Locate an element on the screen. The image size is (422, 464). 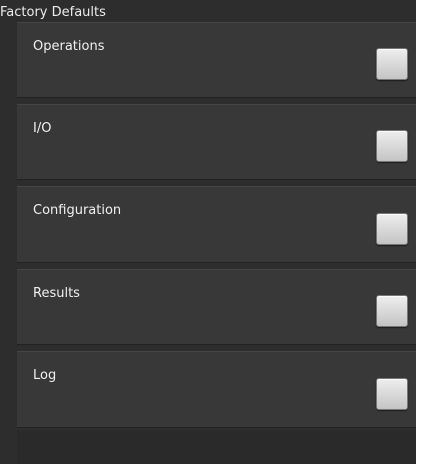
results-checkbox is located at coordinates (392, 311).